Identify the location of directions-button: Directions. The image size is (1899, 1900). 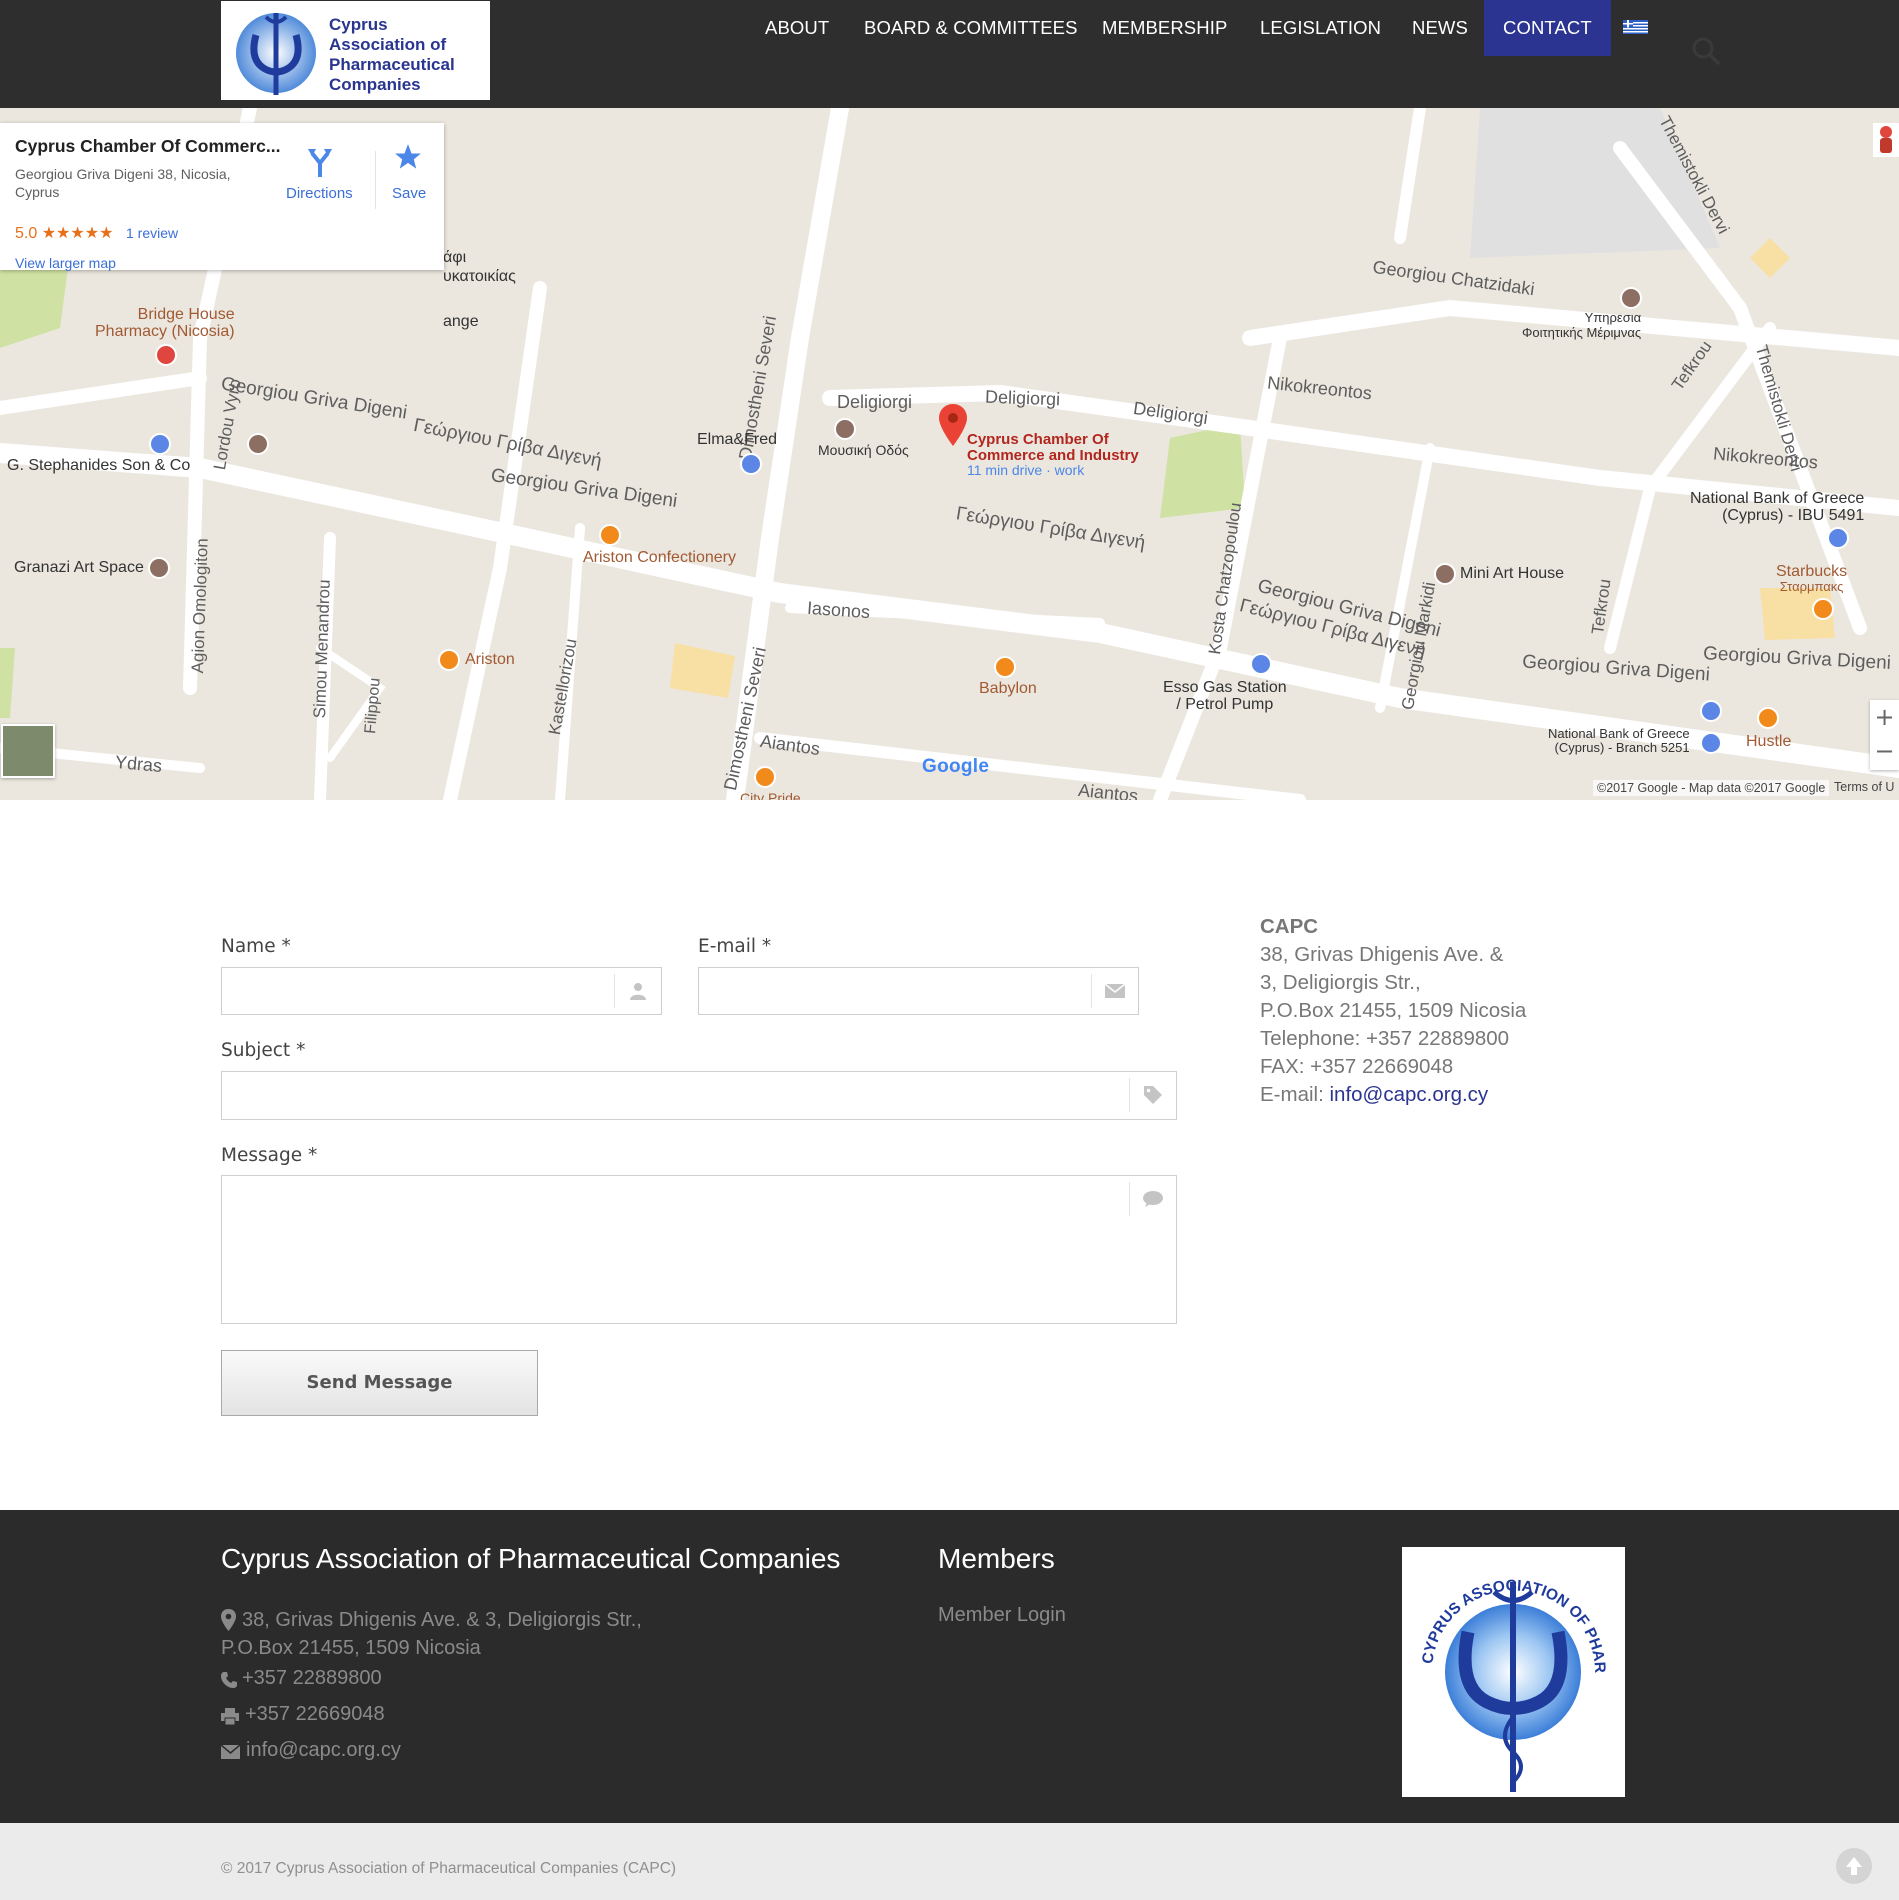
(319, 193).